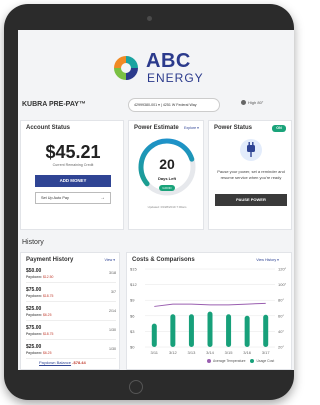  I want to click on x-tick-label: 3/11, so click(155, 352).